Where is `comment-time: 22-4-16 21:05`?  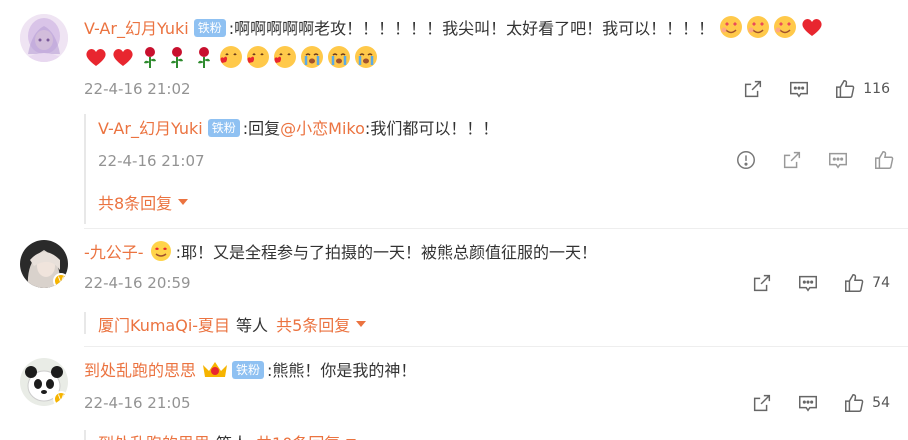 comment-time: 22-4-16 21:05 is located at coordinates (137, 403).